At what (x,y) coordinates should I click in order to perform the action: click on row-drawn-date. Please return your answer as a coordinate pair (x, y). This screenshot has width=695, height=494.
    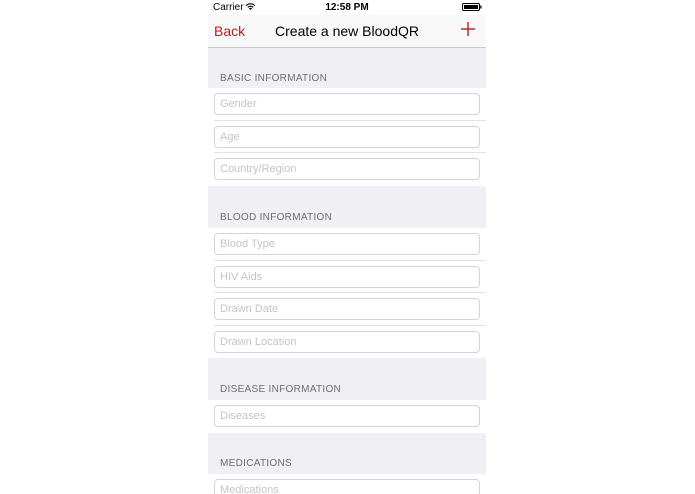
    Looking at the image, I should click on (347, 309).